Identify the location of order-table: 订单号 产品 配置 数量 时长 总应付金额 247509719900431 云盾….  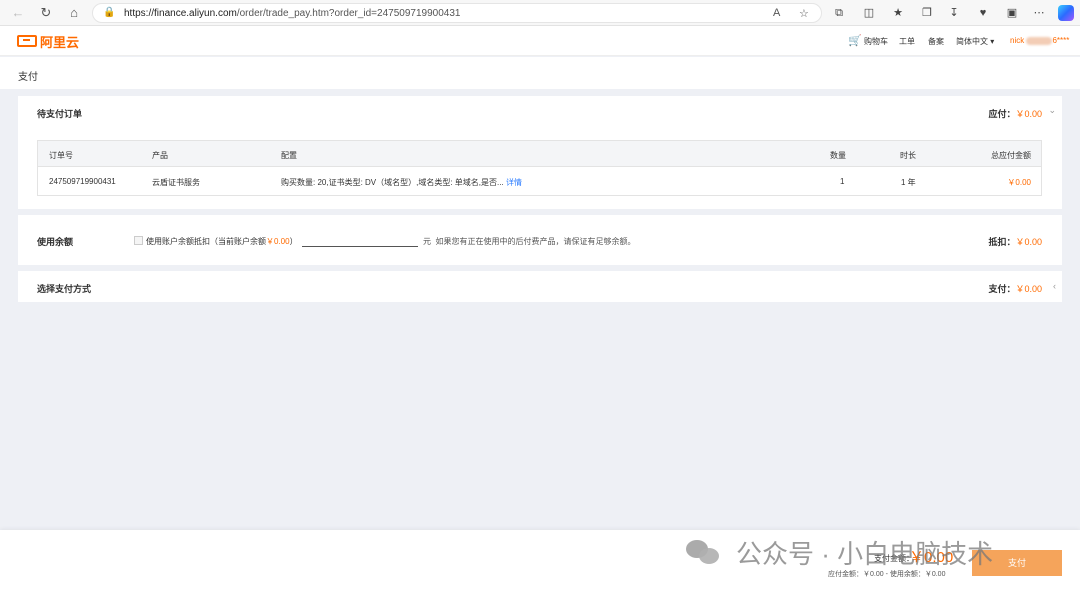
(539, 168).